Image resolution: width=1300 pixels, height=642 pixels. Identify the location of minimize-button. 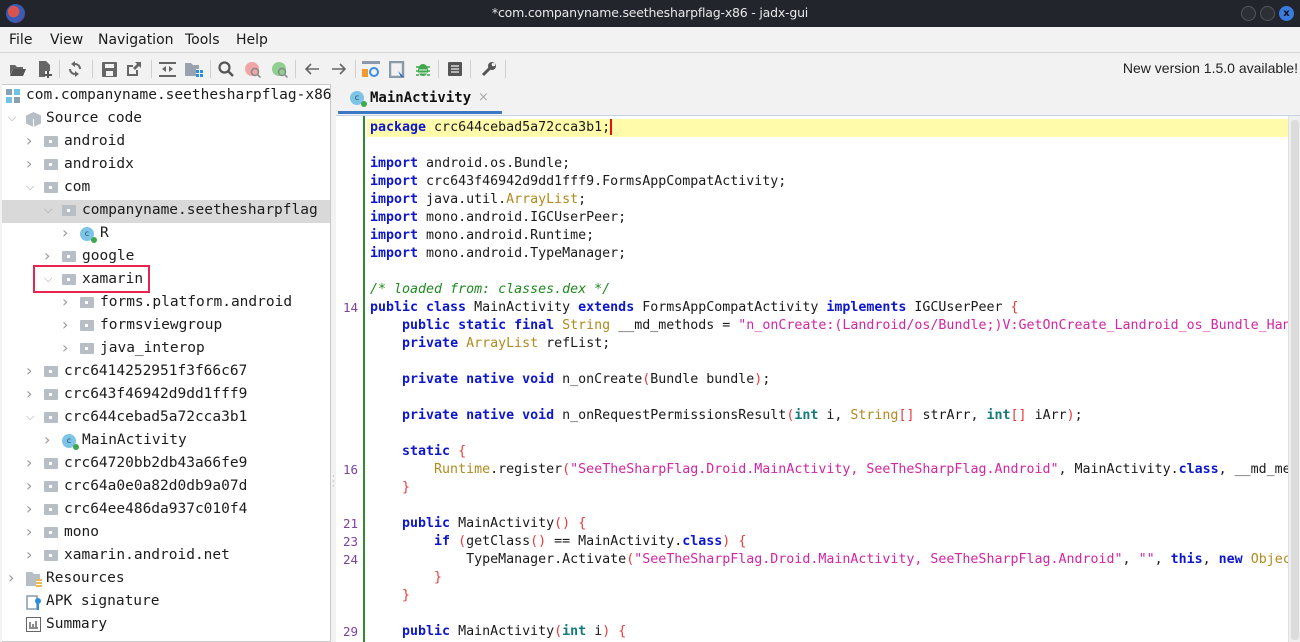
(1248, 13).